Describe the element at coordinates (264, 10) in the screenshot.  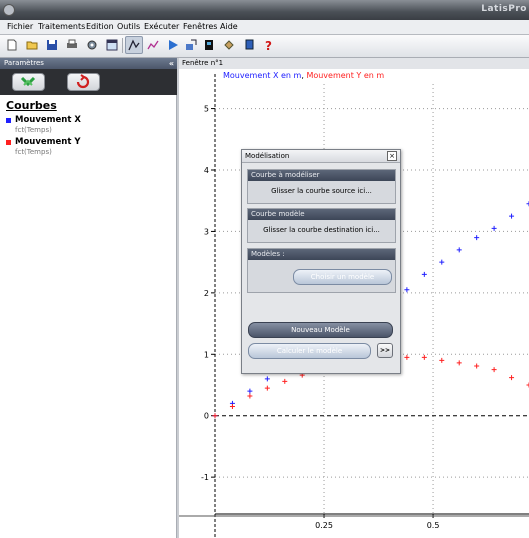
I see `title-bar: LatisPro` at that location.